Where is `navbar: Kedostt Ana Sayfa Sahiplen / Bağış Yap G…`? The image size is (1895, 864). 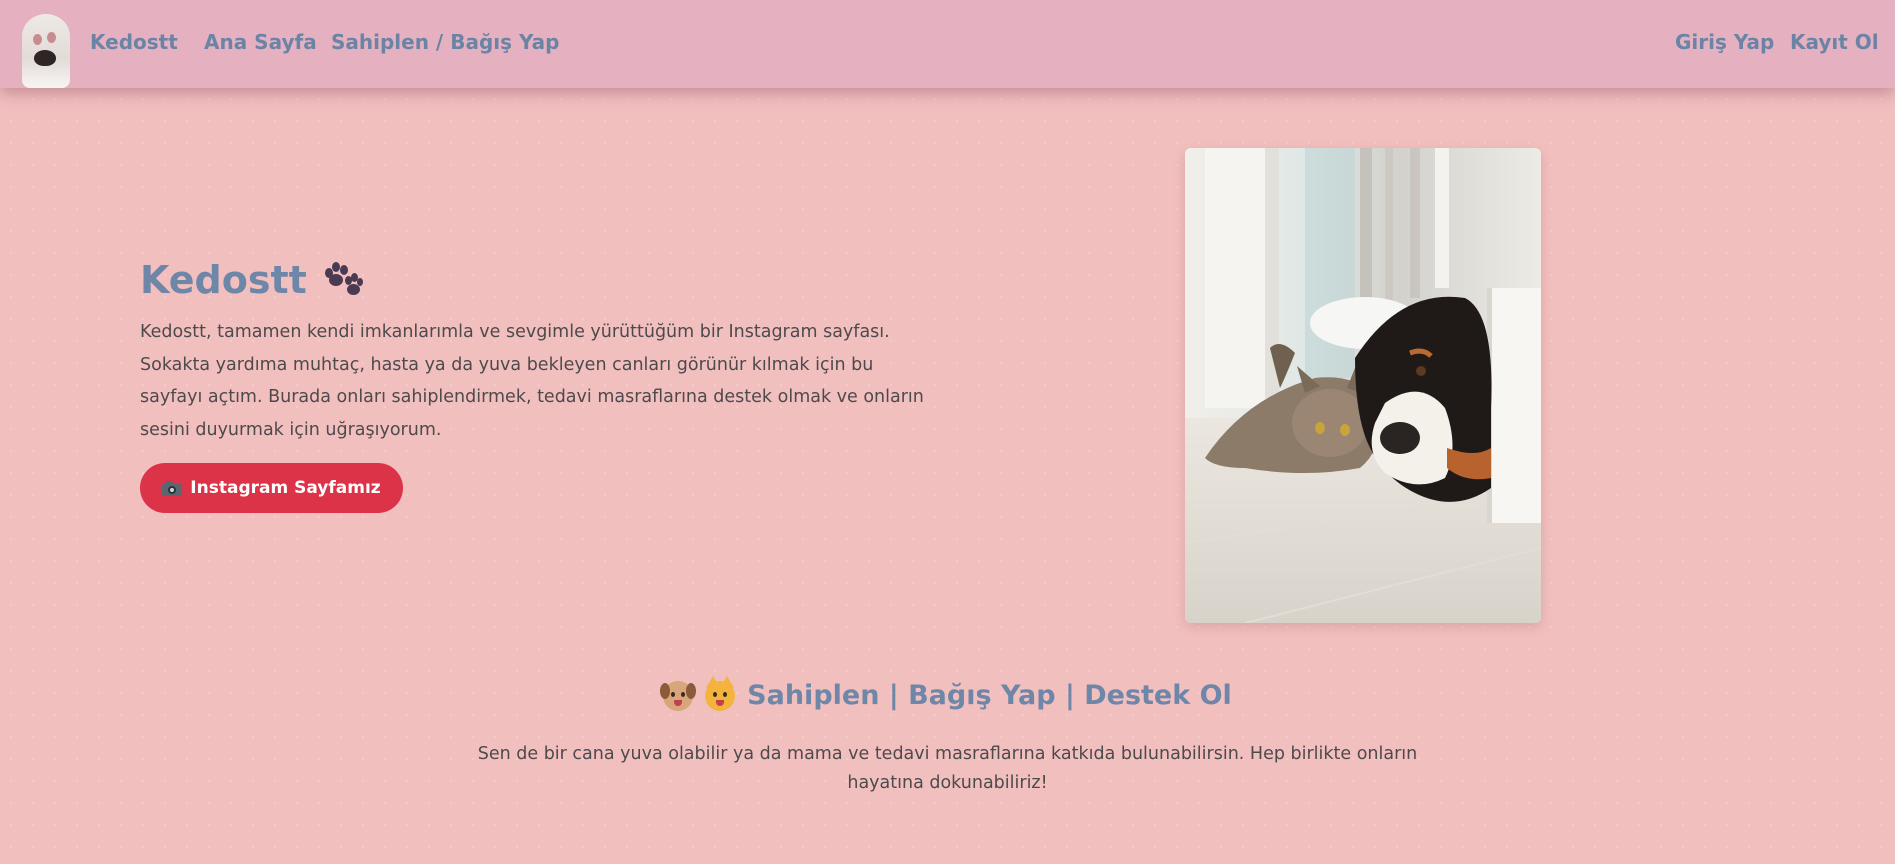 navbar: Kedostt Ana Sayfa Sahiplen / Bağış Yap G… is located at coordinates (947, 44).